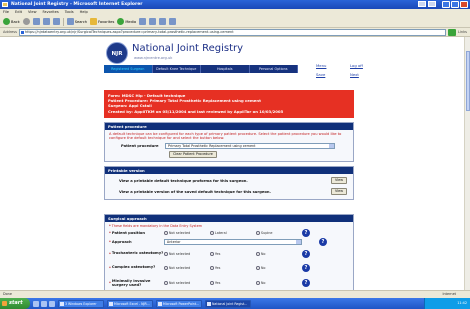 Image resolution: width=470 pixels, height=309 pixels. What do you see at coordinates (15, 303) in the screenshot?
I see `start-button: start` at bounding box center [15, 303].